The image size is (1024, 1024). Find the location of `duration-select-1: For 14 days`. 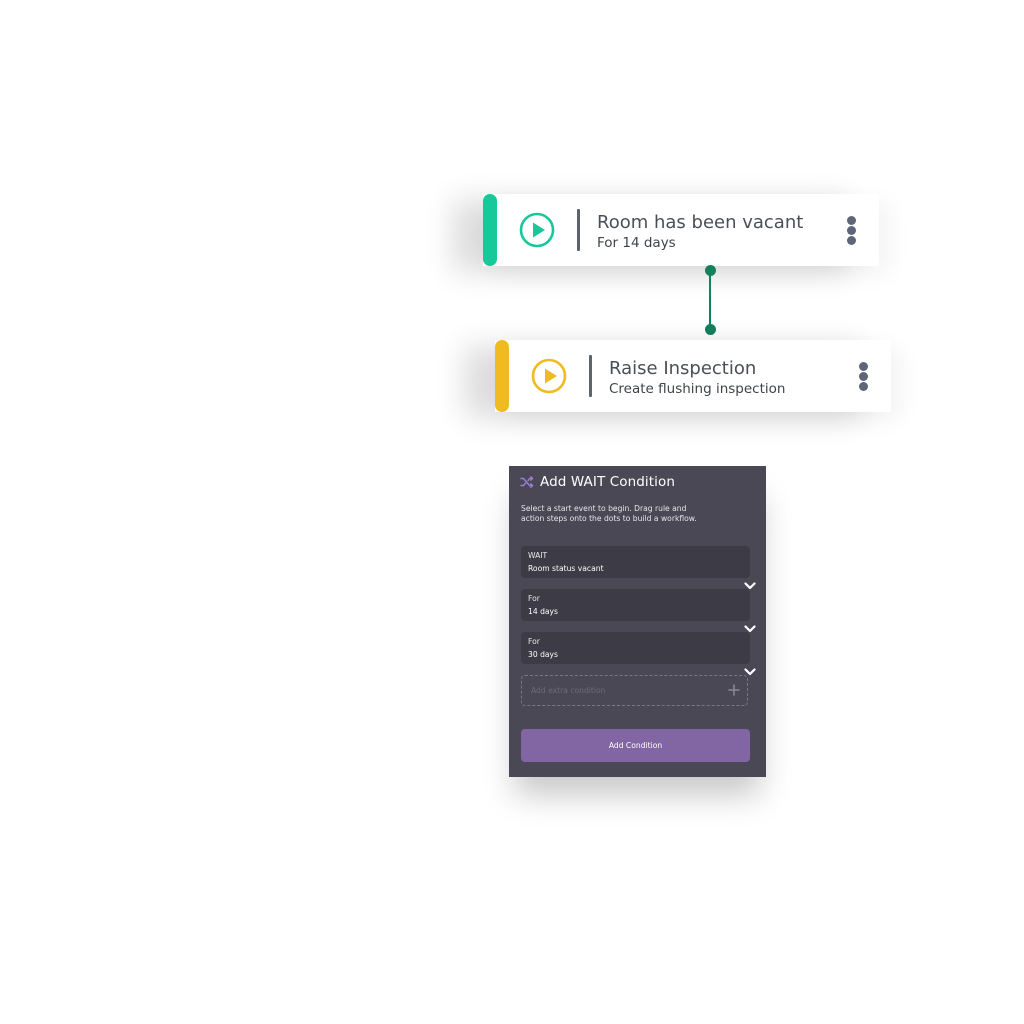

duration-select-1: For 14 days is located at coordinates (635, 605).